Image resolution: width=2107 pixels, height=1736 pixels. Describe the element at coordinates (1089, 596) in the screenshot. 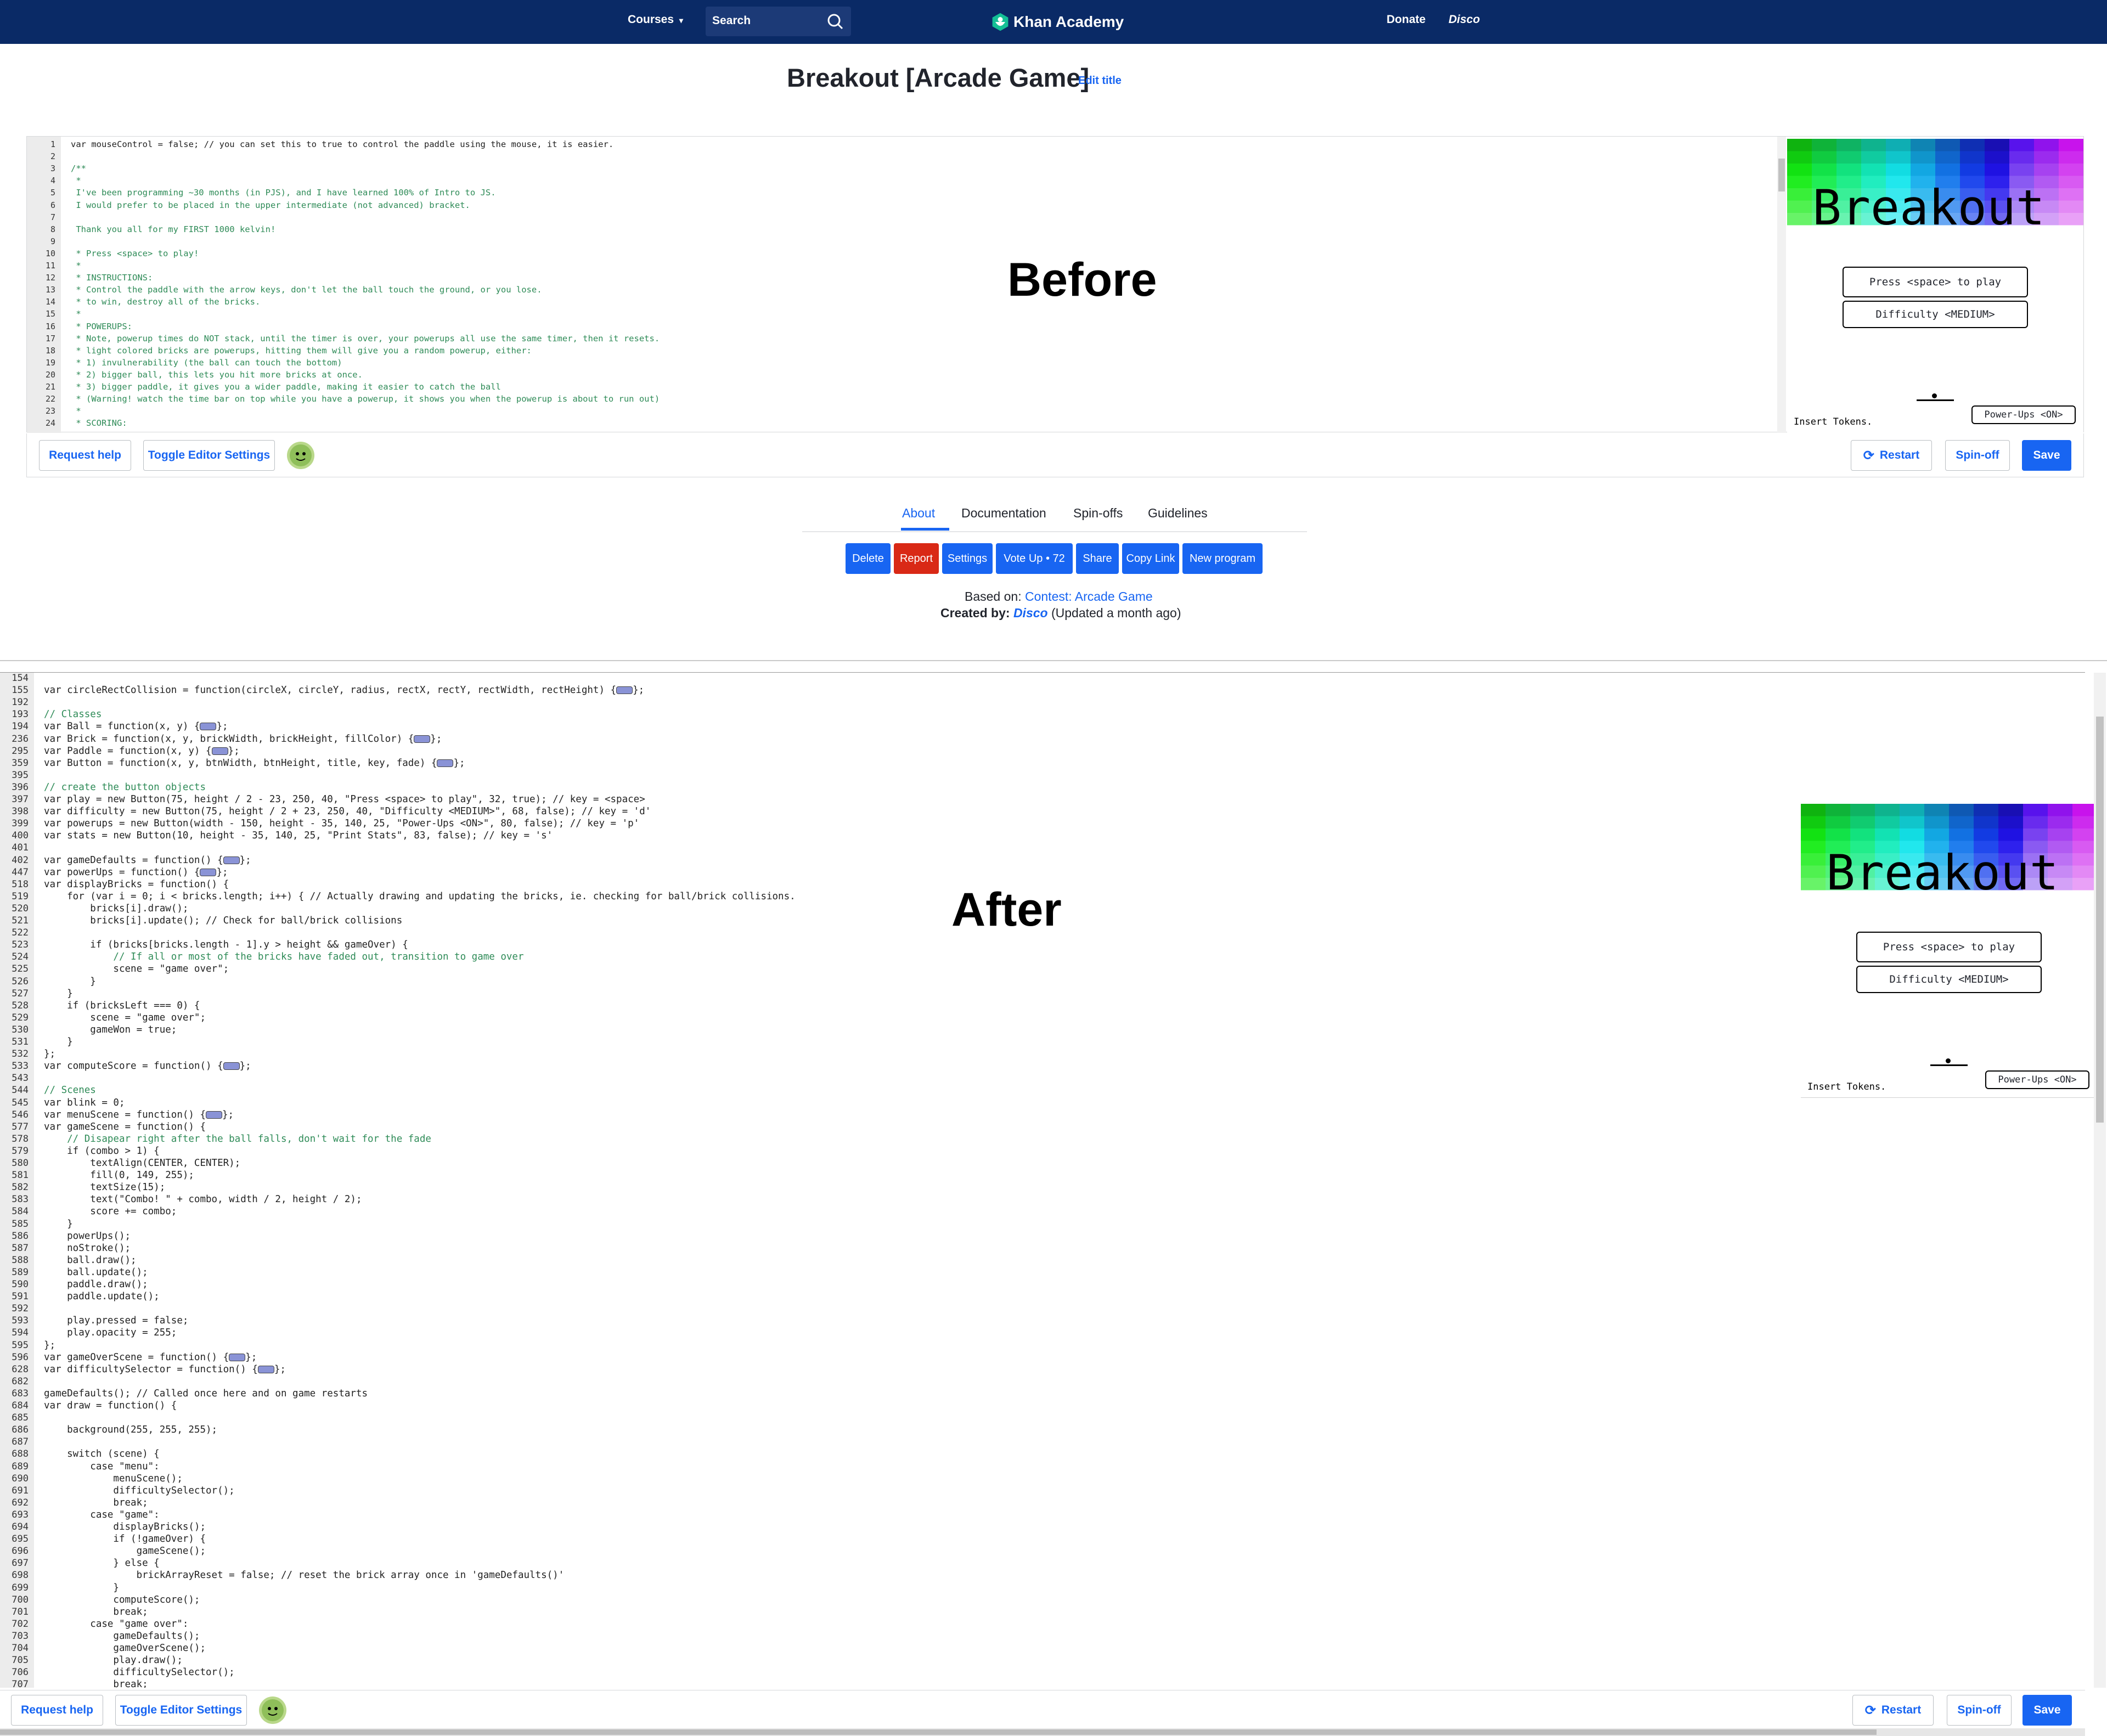

I see `based-on-link: Contest: Arcade Game` at that location.